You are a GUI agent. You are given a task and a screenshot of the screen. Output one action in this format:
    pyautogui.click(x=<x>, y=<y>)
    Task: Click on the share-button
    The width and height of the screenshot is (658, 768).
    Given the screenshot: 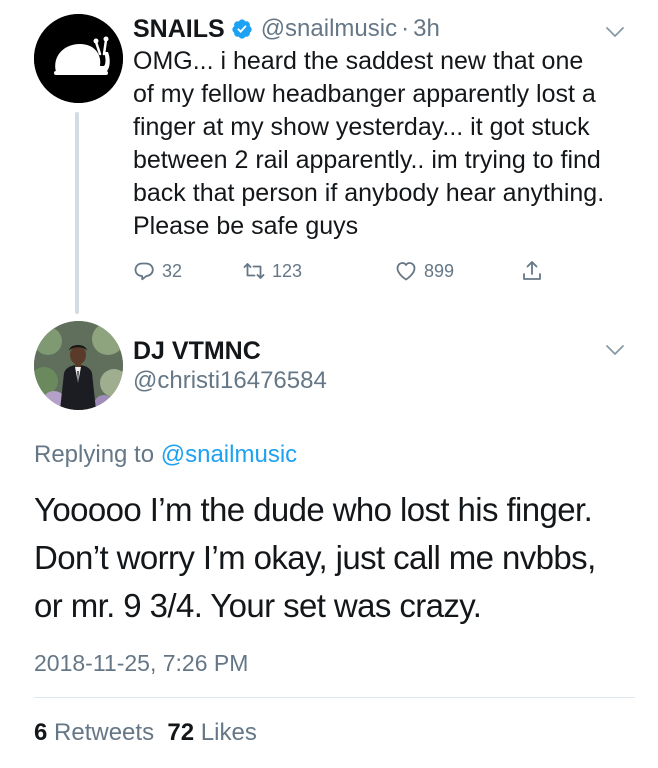 What is the action you would take?
    pyautogui.click(x=532, y=271)
    